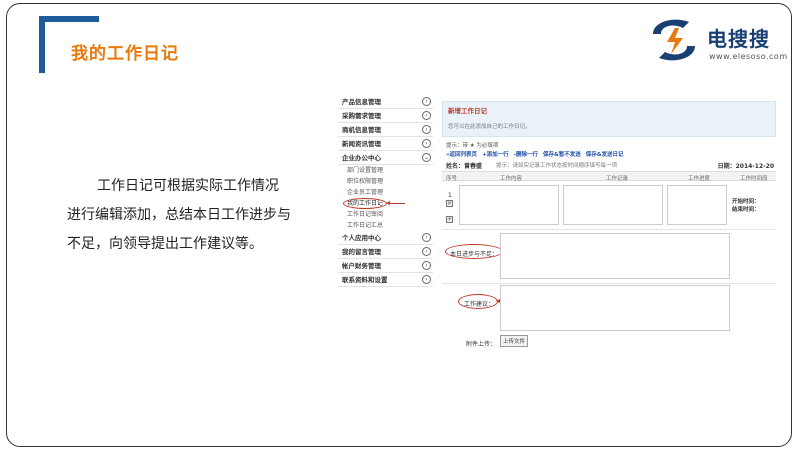 The height and width of the screenshot is (450, 798). What do you see at coordinates (557, 166) in the screenshot?
I see `form-tip: 提示：请如实记录工作状态按时间顺序填写每一项` at bounding box center [557, 166].